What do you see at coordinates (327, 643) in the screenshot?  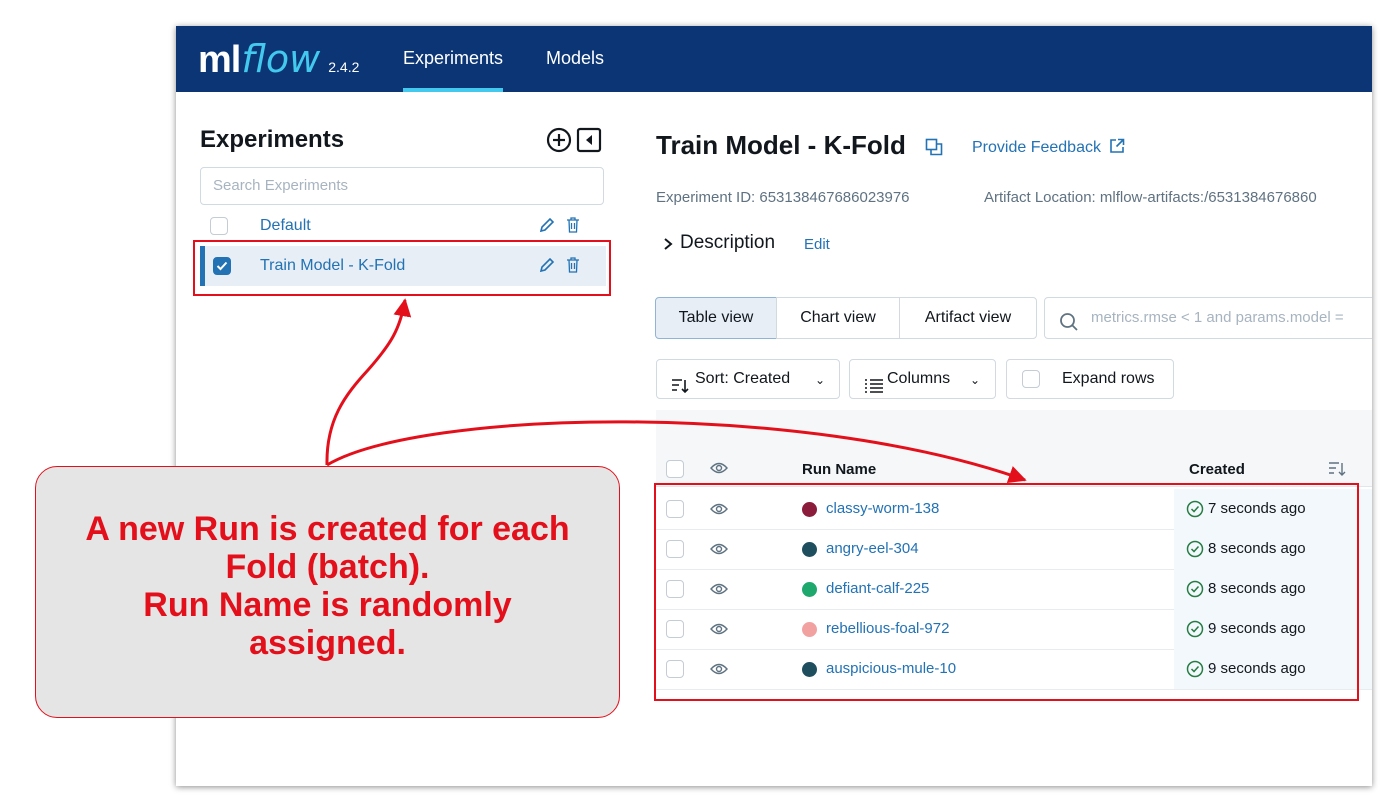 I see `annotation-line: assigned.` at bounding box center [327, 643].